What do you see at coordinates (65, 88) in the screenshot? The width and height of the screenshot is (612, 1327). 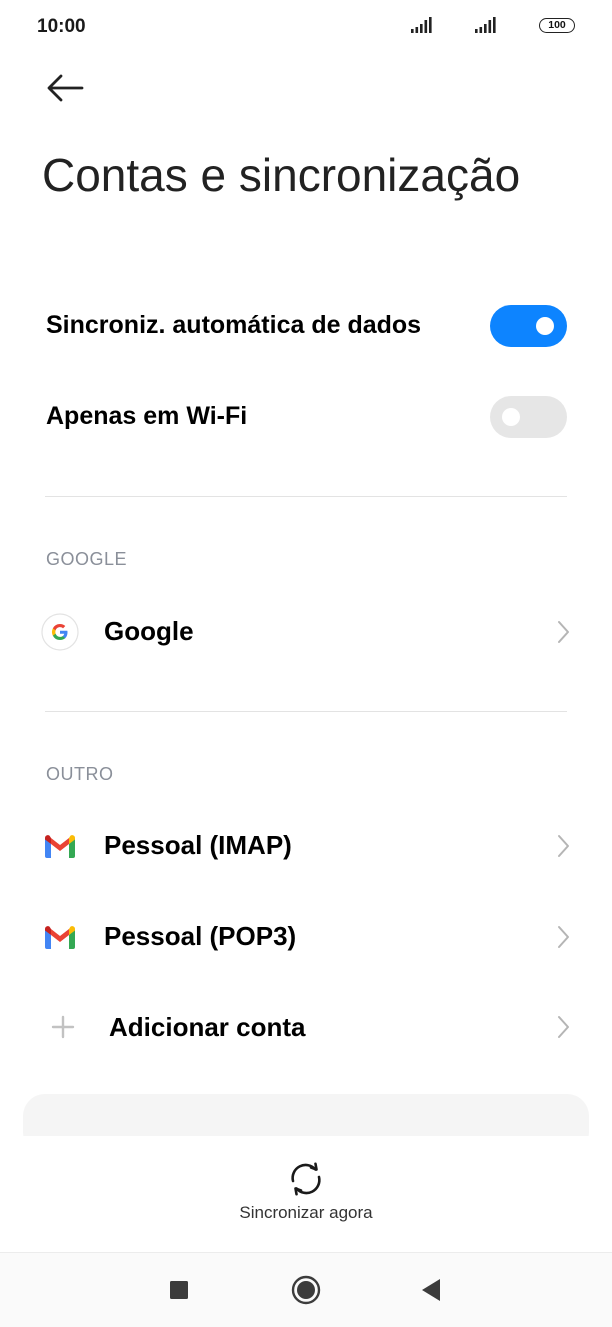 I see `back-arrow-icon` at bounding box center [65, 88].